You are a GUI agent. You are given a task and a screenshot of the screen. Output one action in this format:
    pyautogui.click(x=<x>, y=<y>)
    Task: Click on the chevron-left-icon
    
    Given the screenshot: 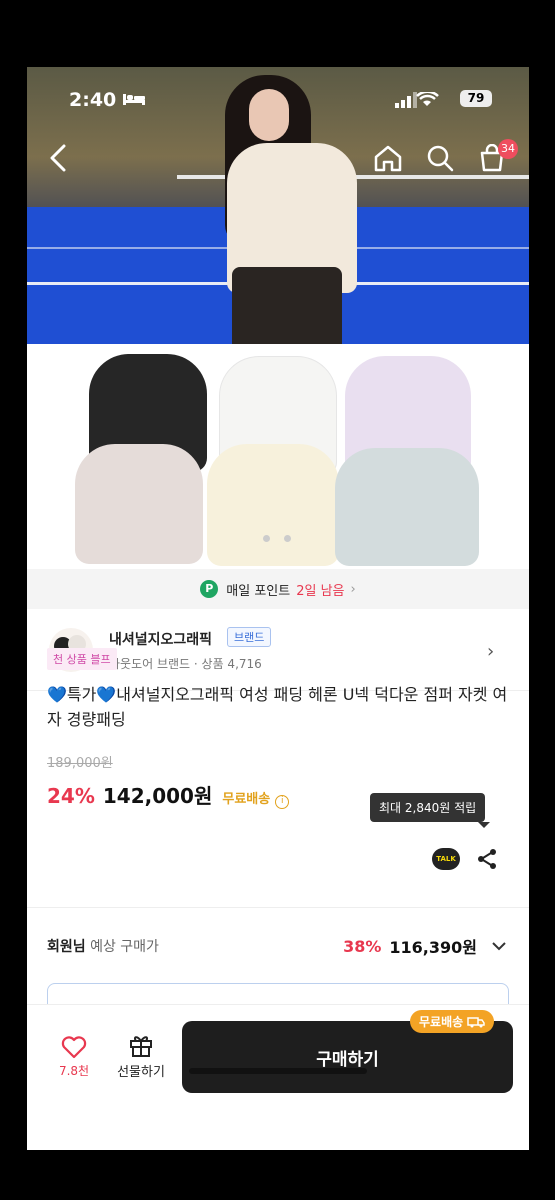 What is the action you would take?
    pyautogui.click(x=58, y=158)
    